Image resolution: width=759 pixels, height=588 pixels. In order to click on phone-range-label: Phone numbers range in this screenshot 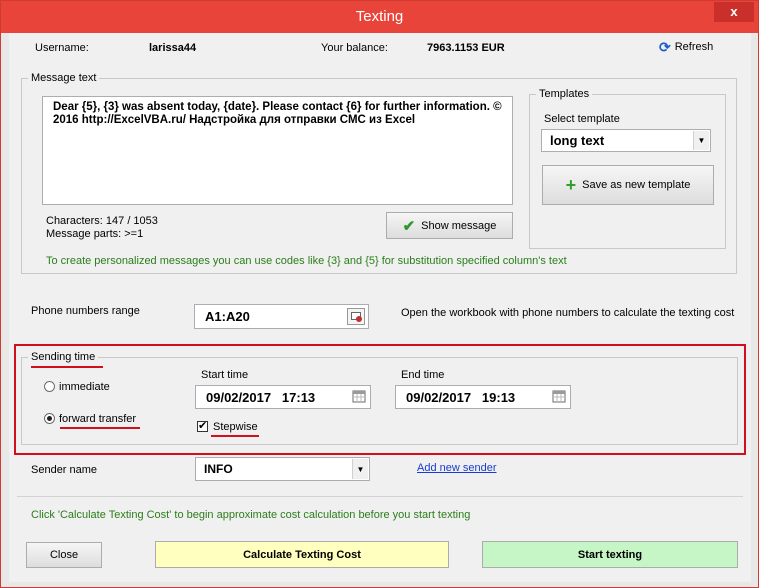, I will do `click(85, 311)`.